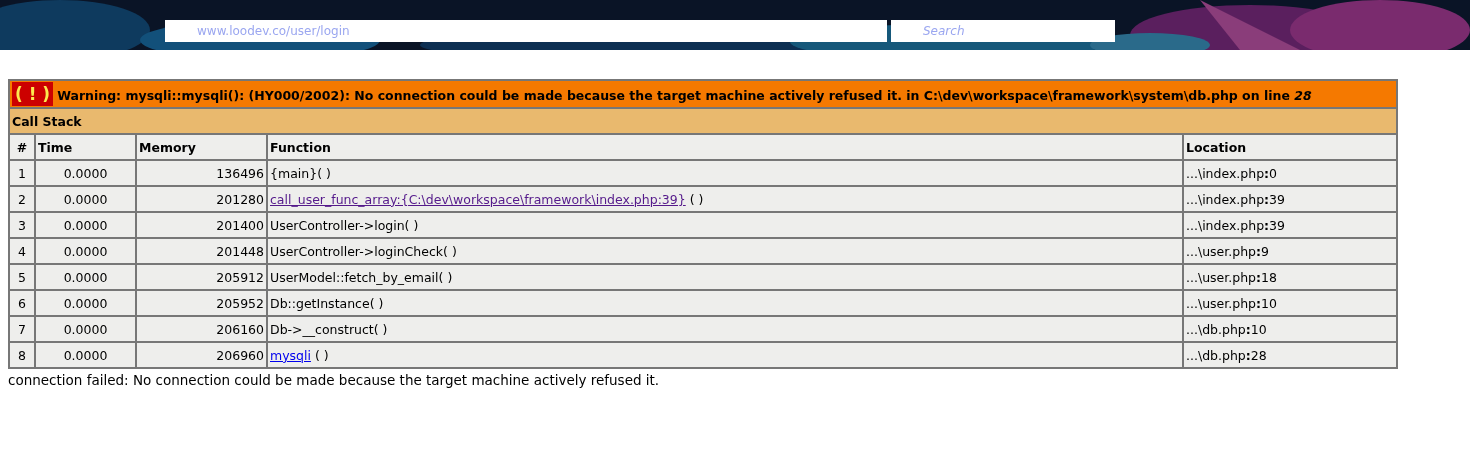 This screenshot has width=1470, height=462. I want to click on search-field: Search, so click(1003, 31).